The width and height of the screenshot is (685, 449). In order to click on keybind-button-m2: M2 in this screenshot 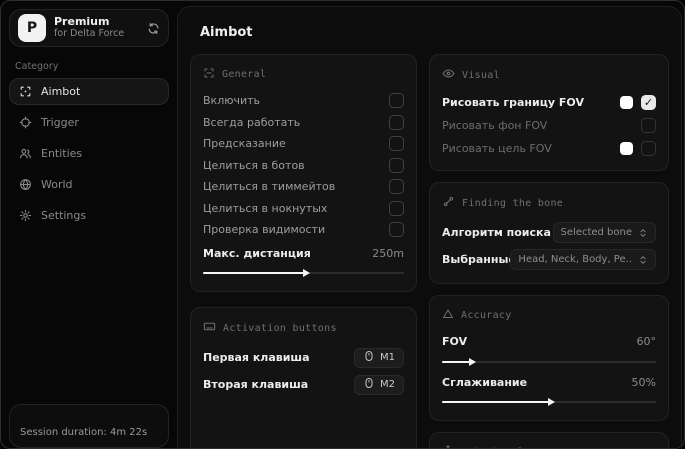, I will do `click(379, 384)`.